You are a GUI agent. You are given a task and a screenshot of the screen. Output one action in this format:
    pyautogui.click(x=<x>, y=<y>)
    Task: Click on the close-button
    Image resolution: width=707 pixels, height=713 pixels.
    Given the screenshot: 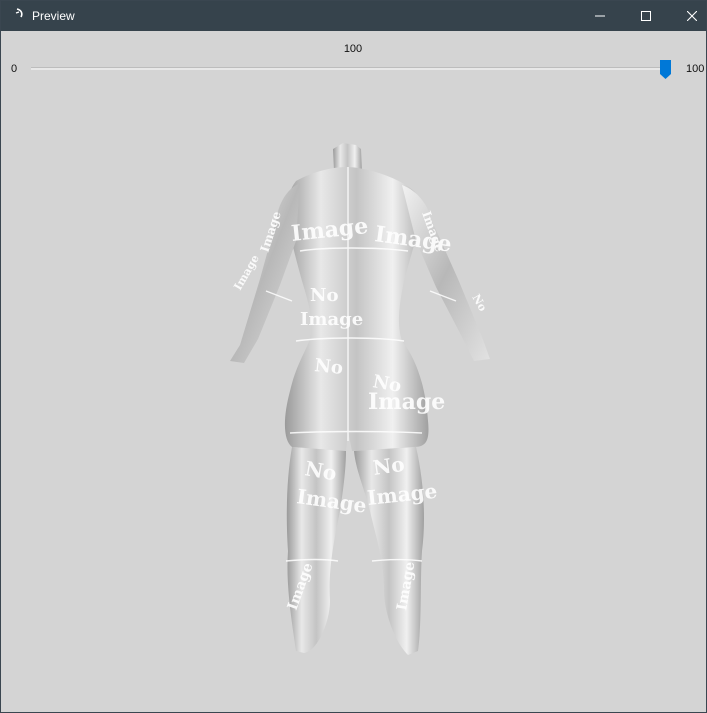 What is the action you would take?
    pyautogui.click(x=687, y=16)
    